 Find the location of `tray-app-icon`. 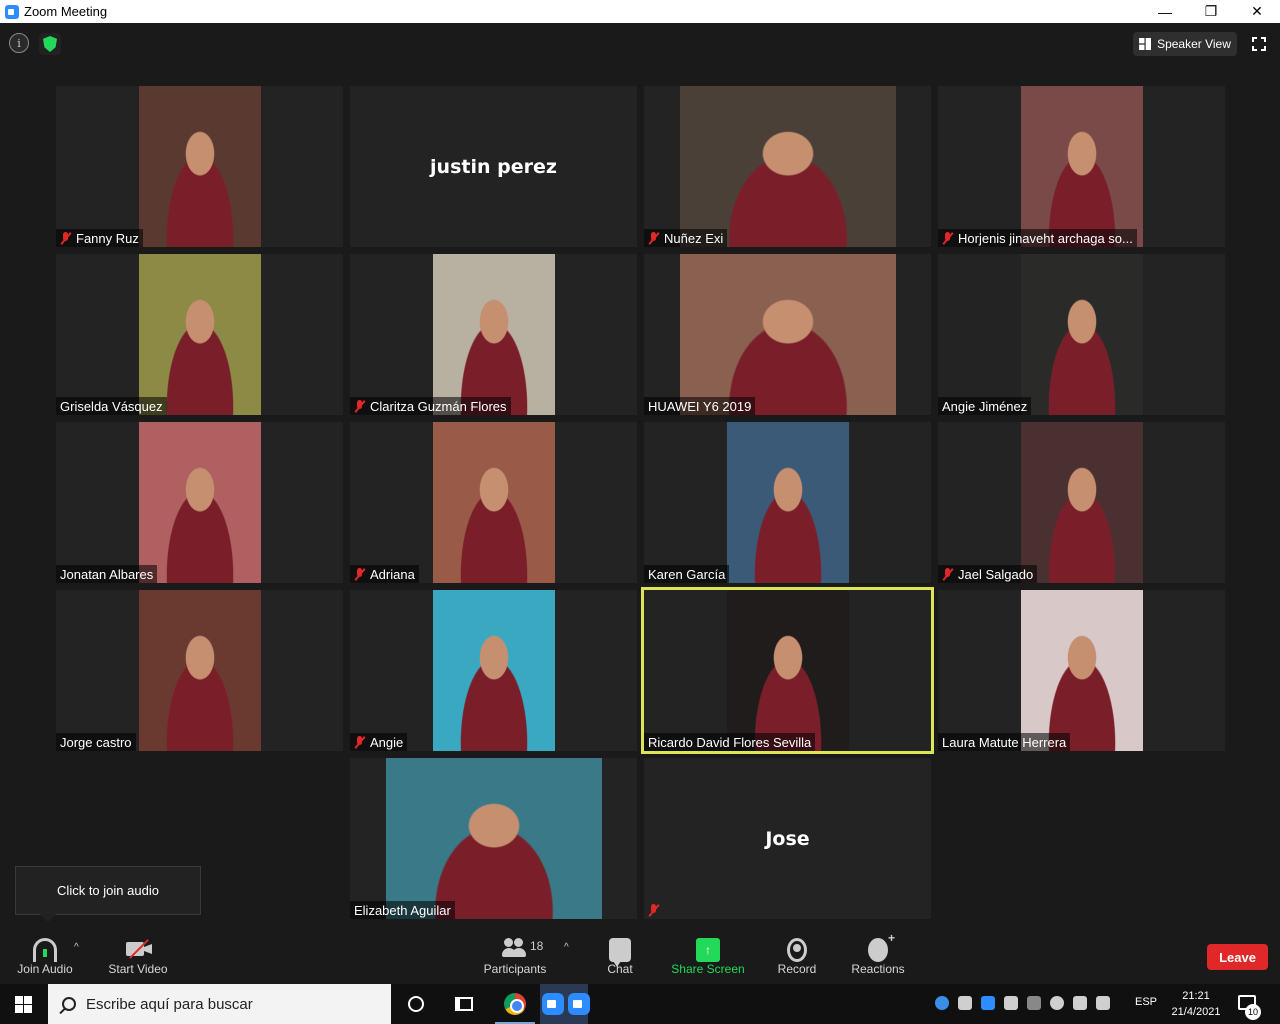

tray-app-icon is located at coordinates (942, 1003).